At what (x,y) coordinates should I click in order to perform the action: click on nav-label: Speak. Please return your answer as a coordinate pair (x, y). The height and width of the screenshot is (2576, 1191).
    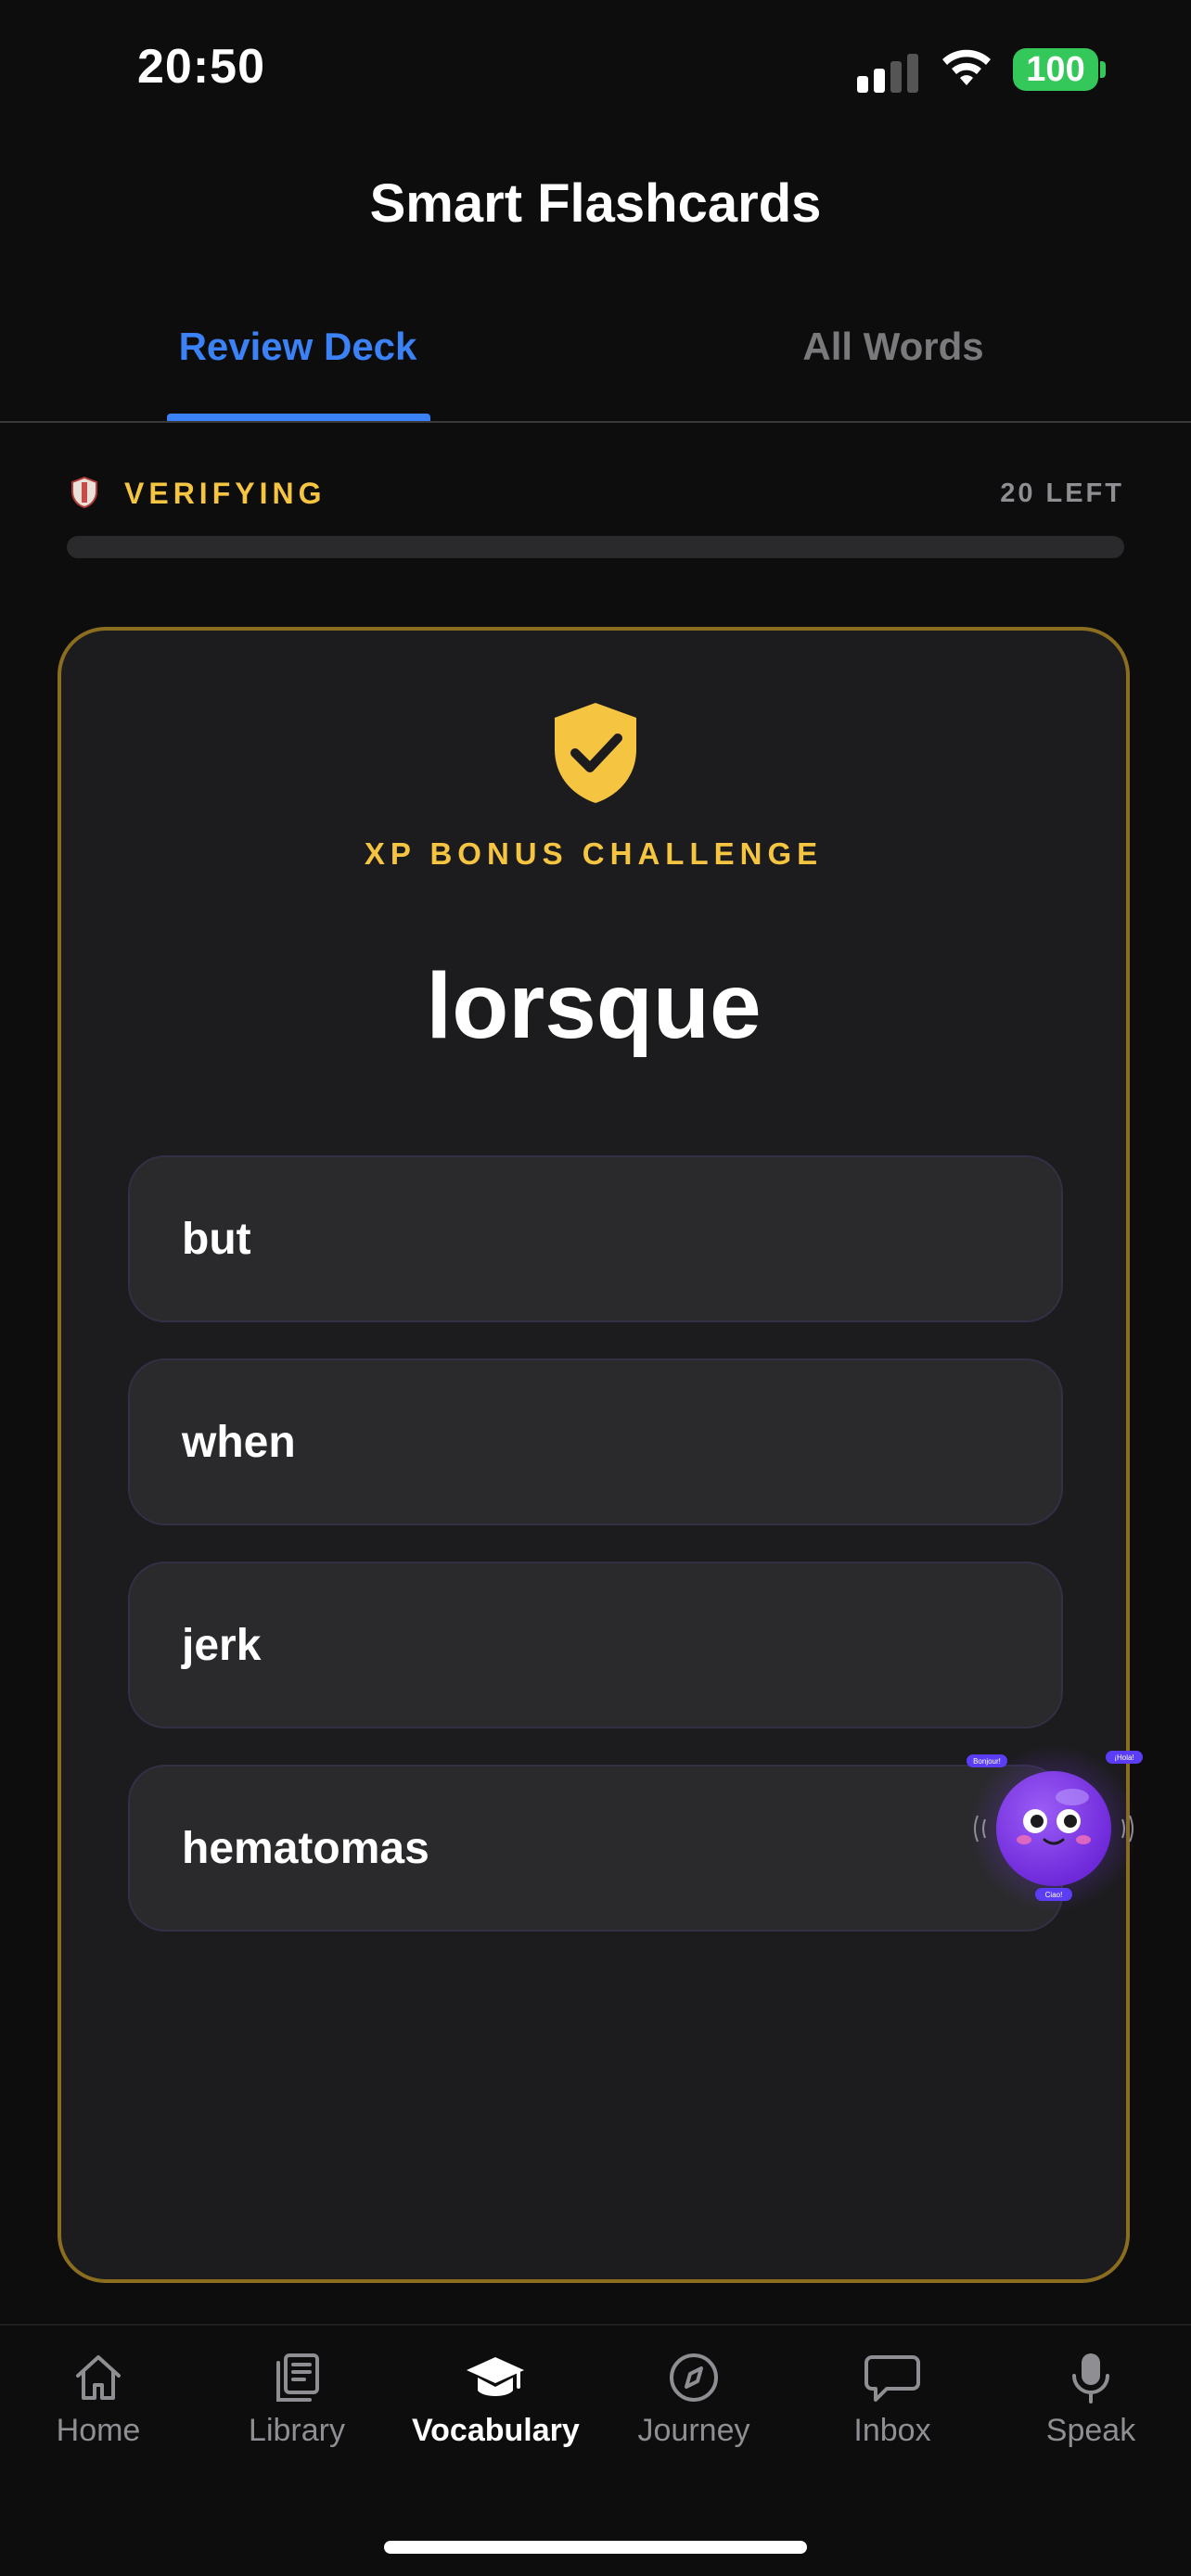
    Looking at the image, I should click on (1090, 2431).